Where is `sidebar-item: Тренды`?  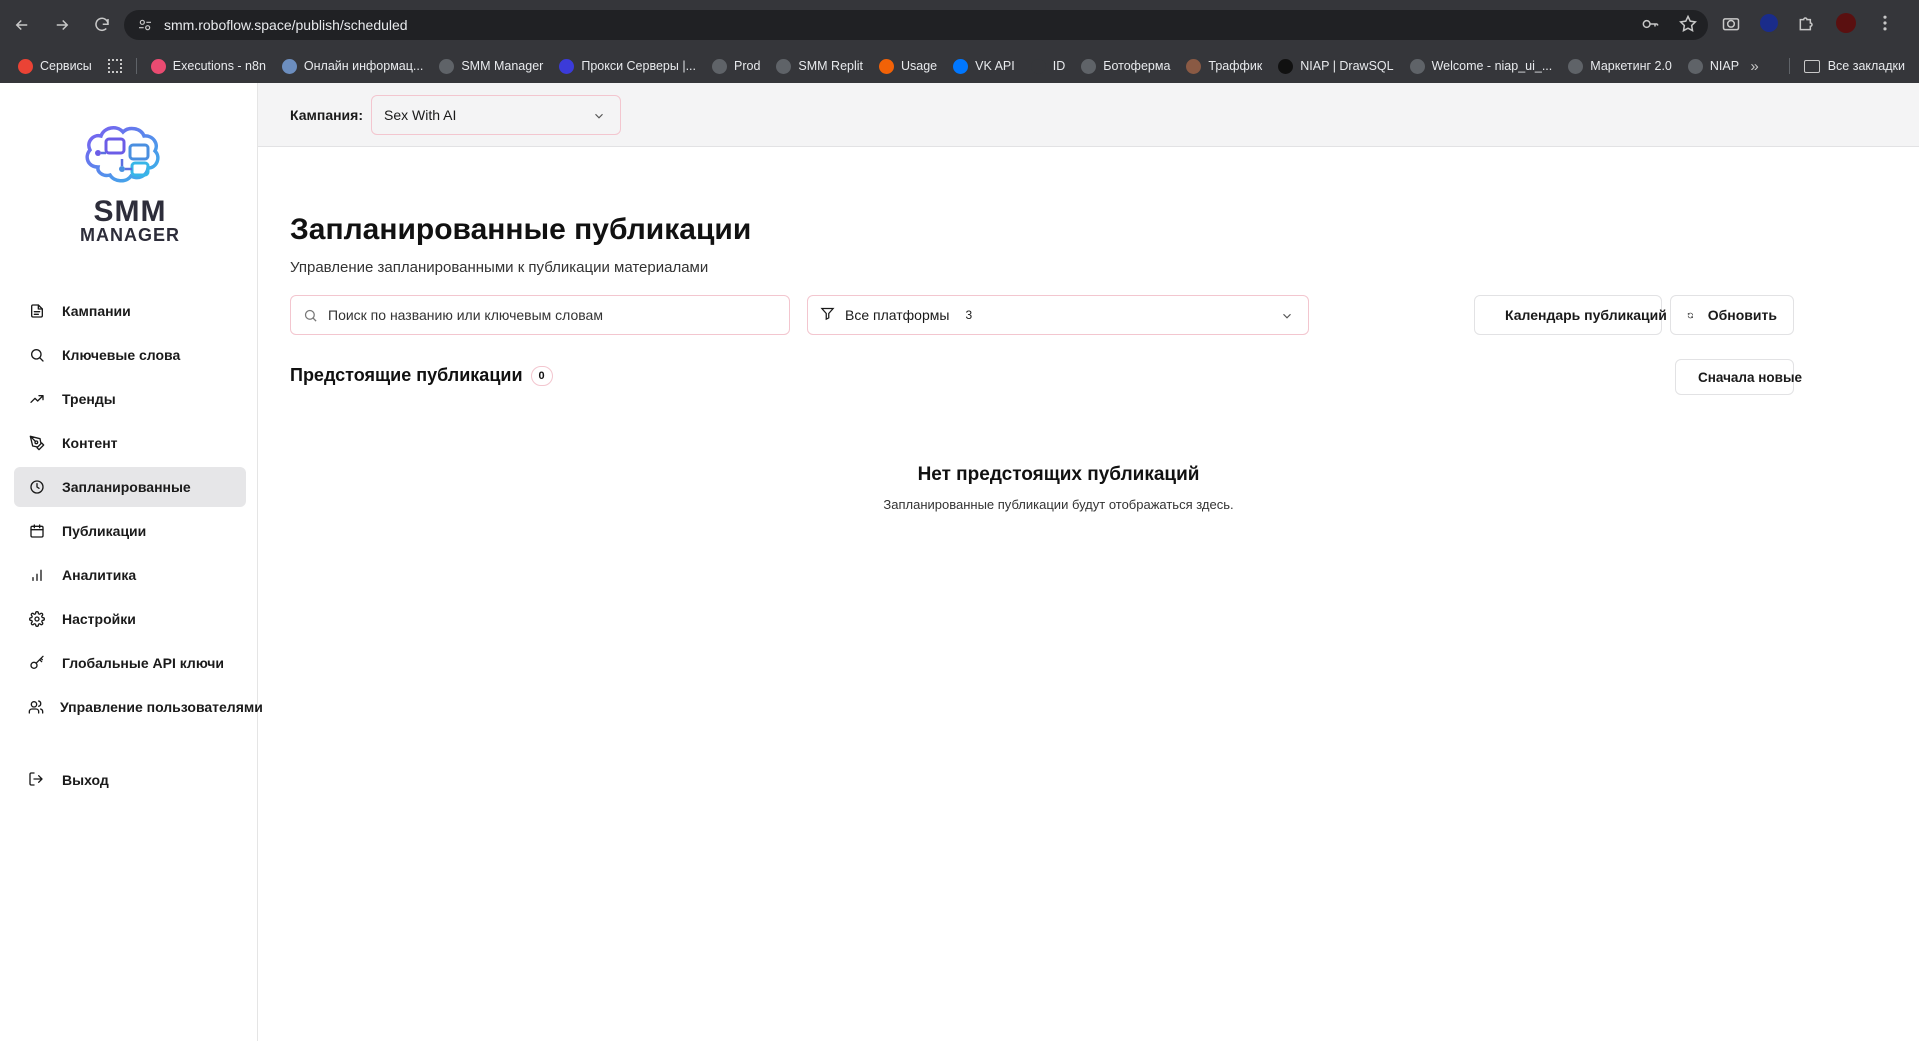 sidebar-item: Тренды is located at coordinates (130, 399).